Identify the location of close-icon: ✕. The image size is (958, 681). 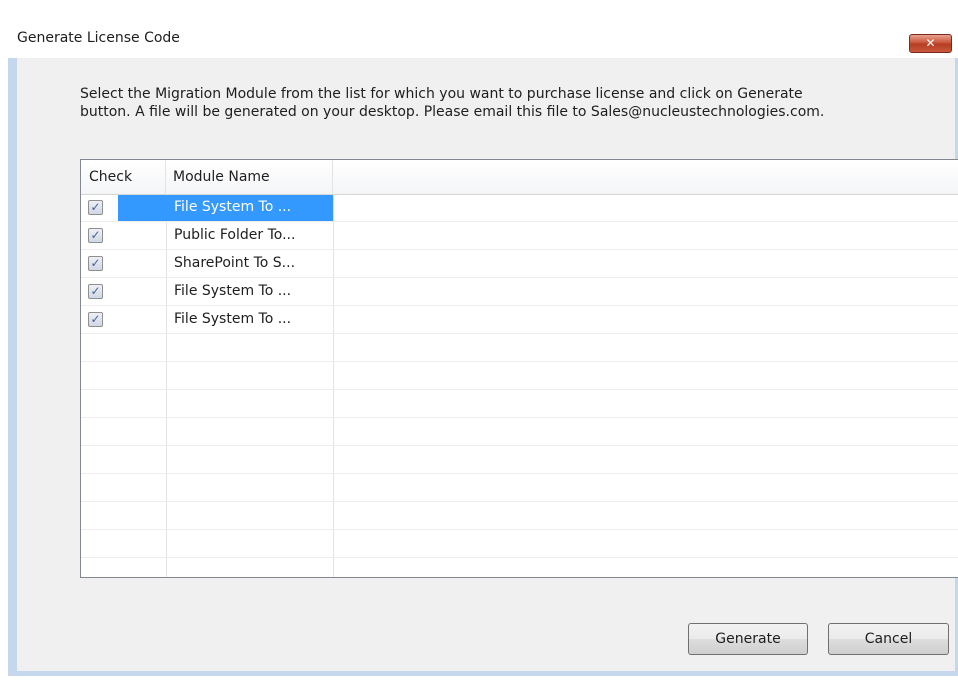
(930, 43).